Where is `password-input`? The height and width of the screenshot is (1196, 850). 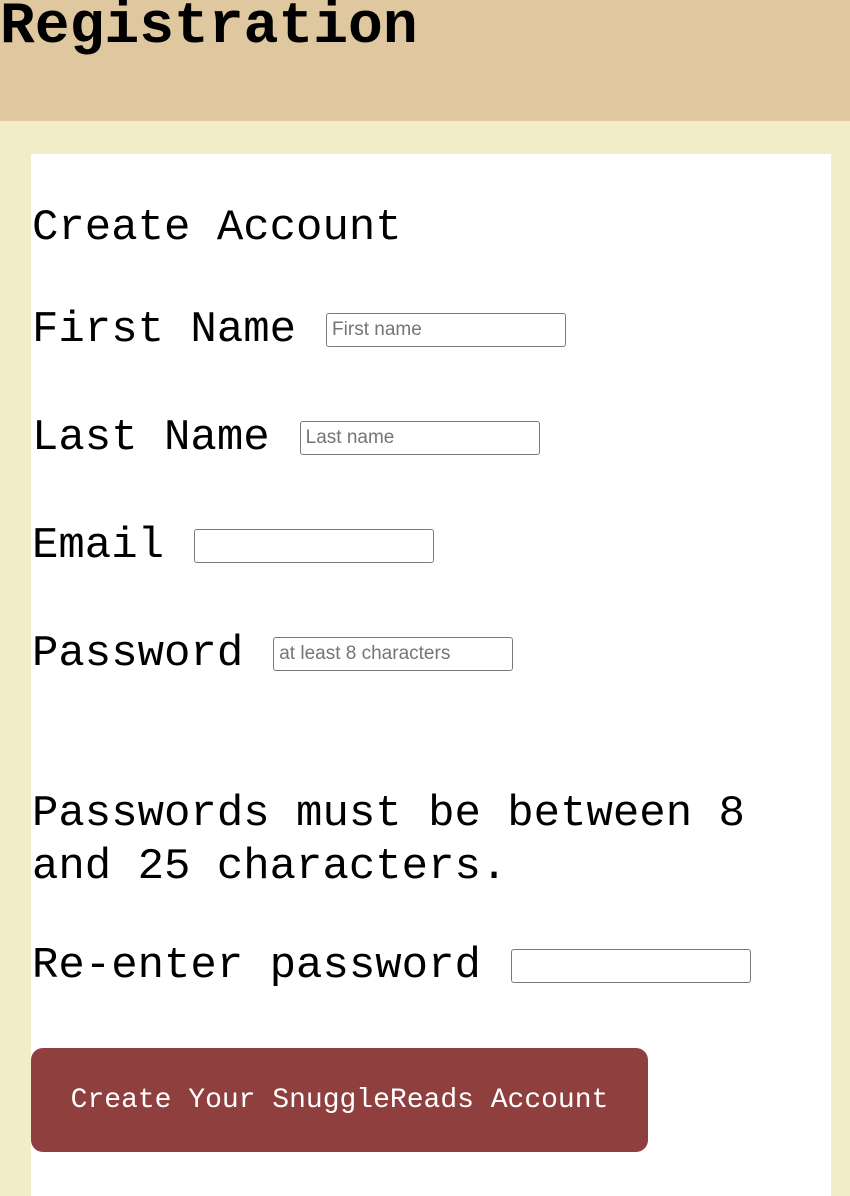 password-input is located at coordinates (393, 654).